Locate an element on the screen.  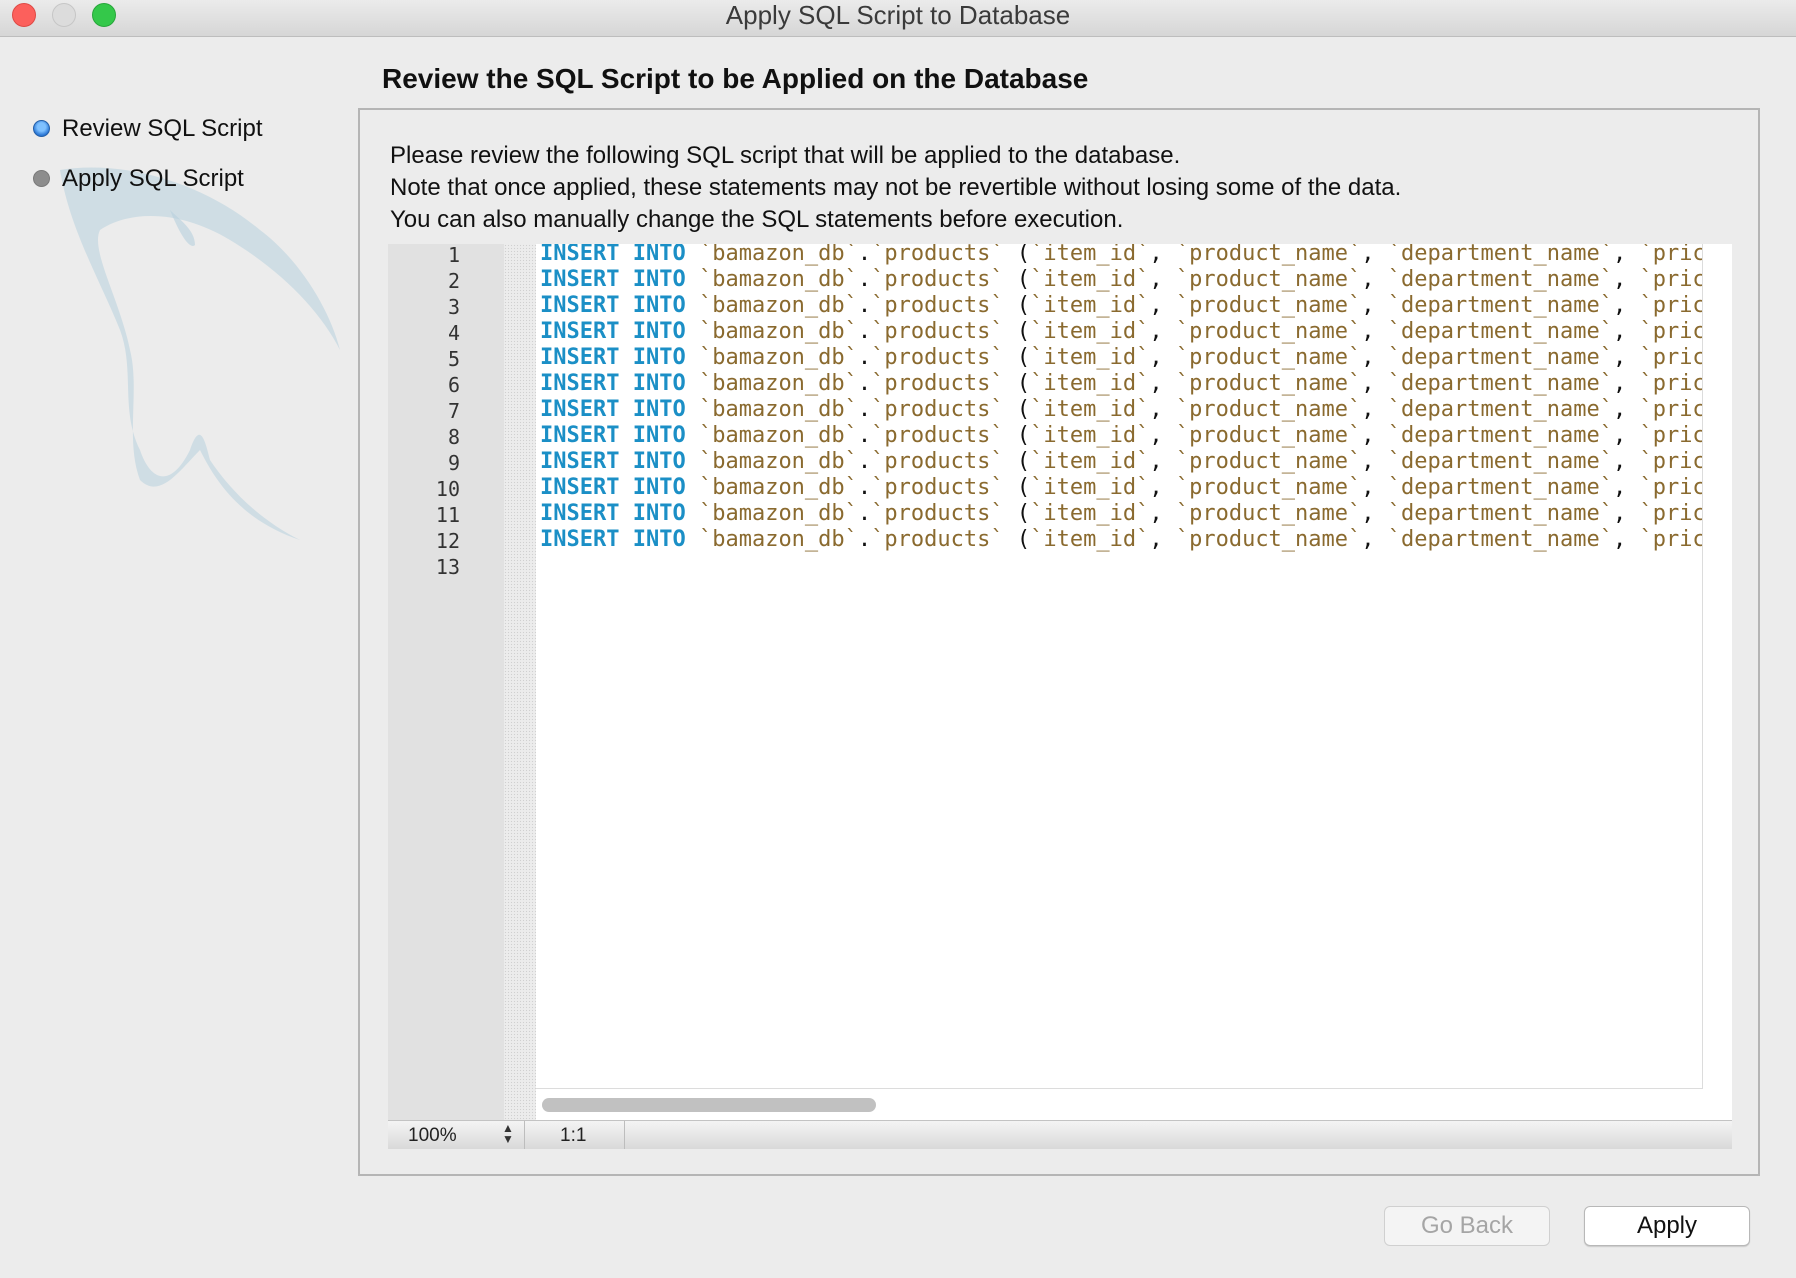
line-number: 13 is located at coordinates (447, 567).